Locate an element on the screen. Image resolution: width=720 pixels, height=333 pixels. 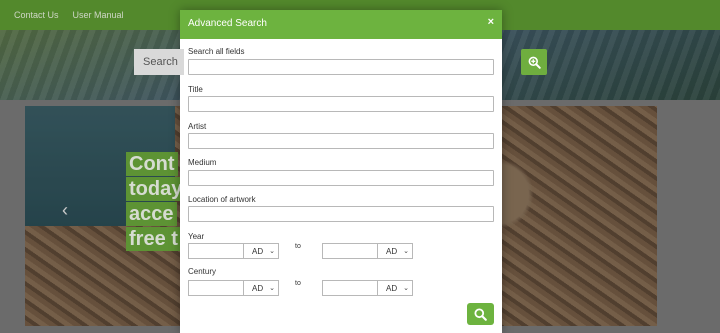
modal-title: Advanced Search is located at coordinates (227, 23).